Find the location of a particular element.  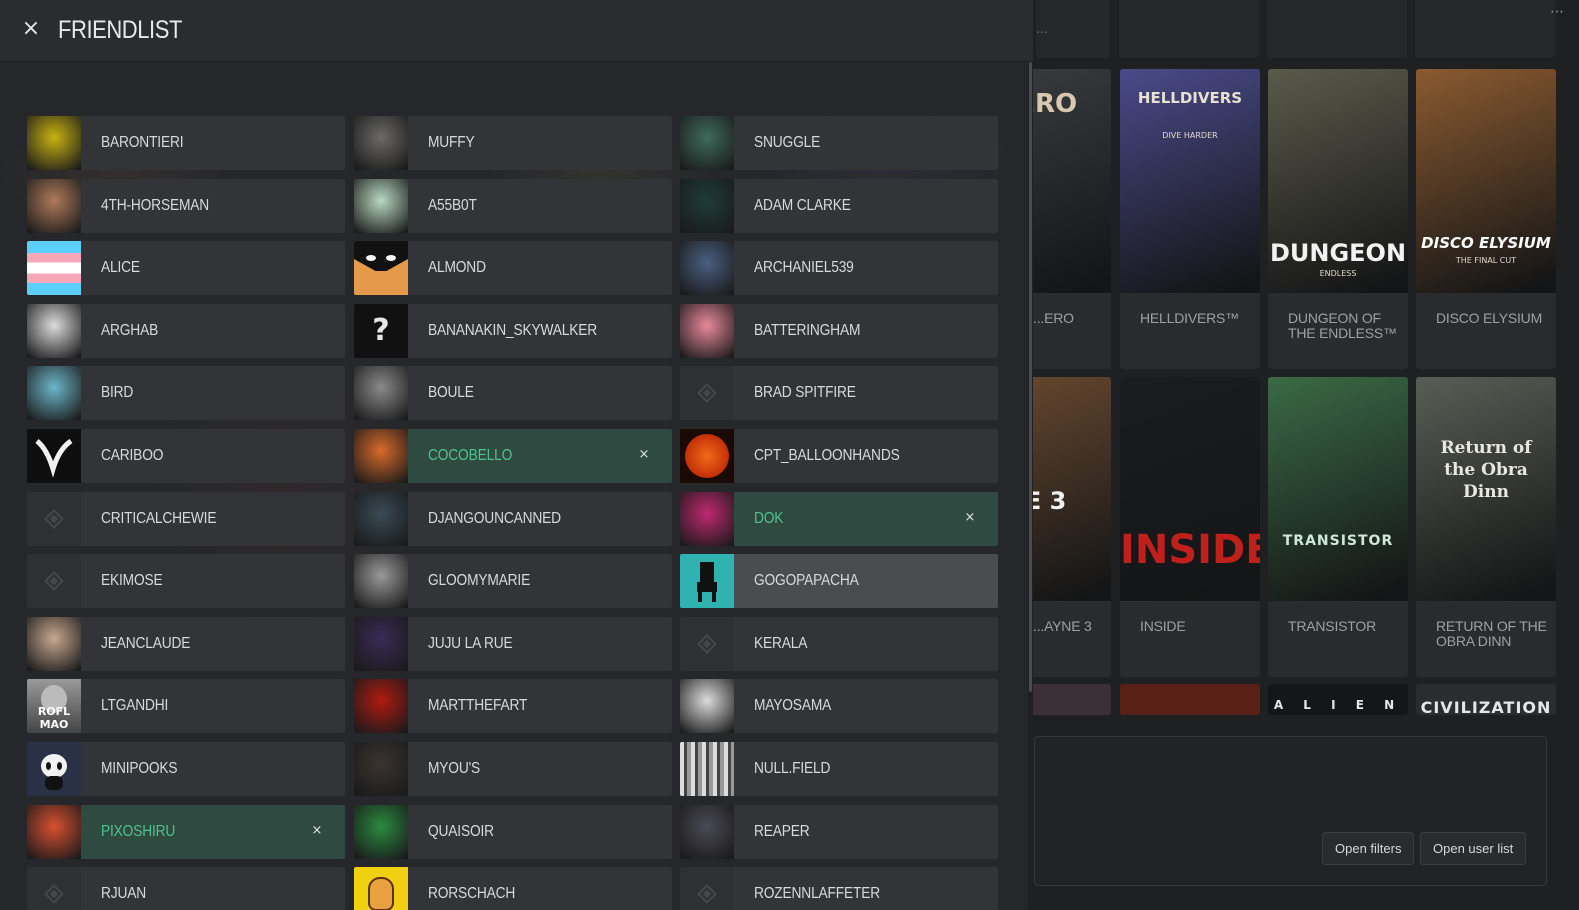

cover-title: DUNGEON is located at coordinates (1338, 253).